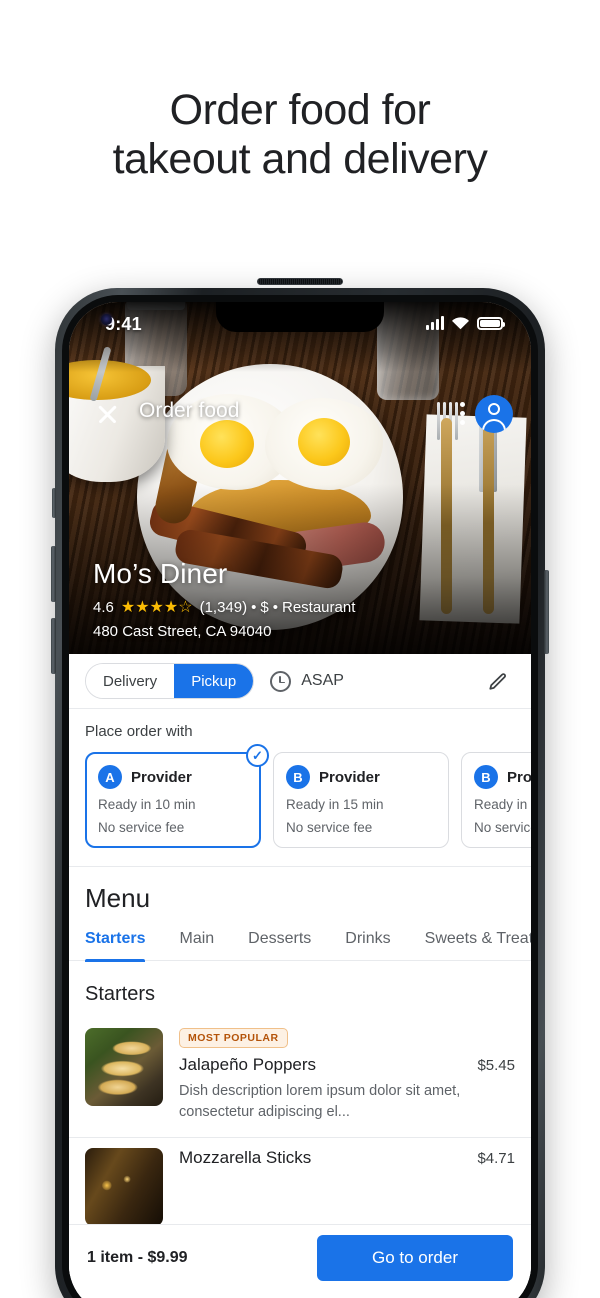  What do you see at coordinates (502, 777) in the screenshot?
I see `provider-header: B Provid` at bounding box center [502, 777].